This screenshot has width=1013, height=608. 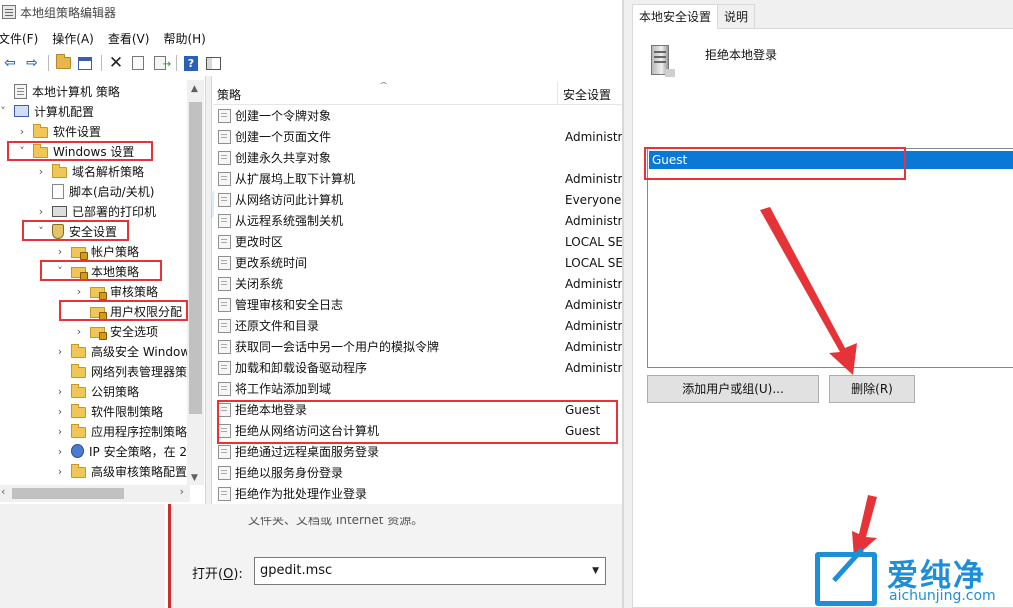 What do you see at coordinates (283, 389) in the screenshot?
I see `policy-row-name: 将工作站添加到域` at bounding box center [283, 389].